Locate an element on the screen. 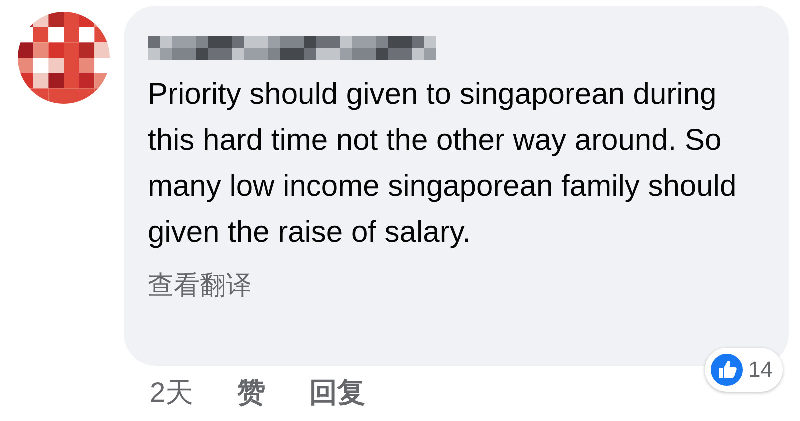 This screenshot has width=800, height=421. reaction-count: 14 is located at coordinates (743, 370).